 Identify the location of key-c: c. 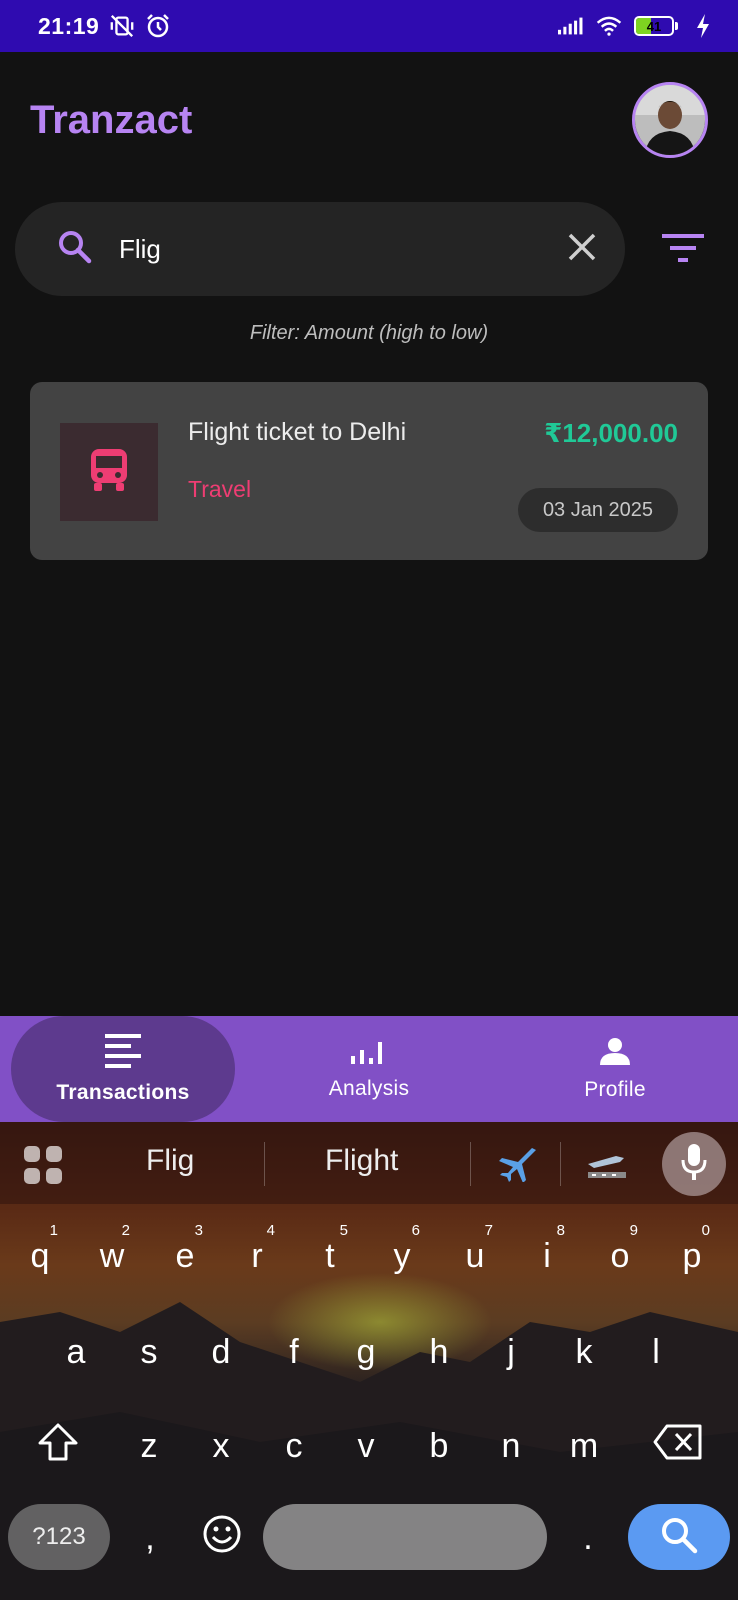
(294, 1446).